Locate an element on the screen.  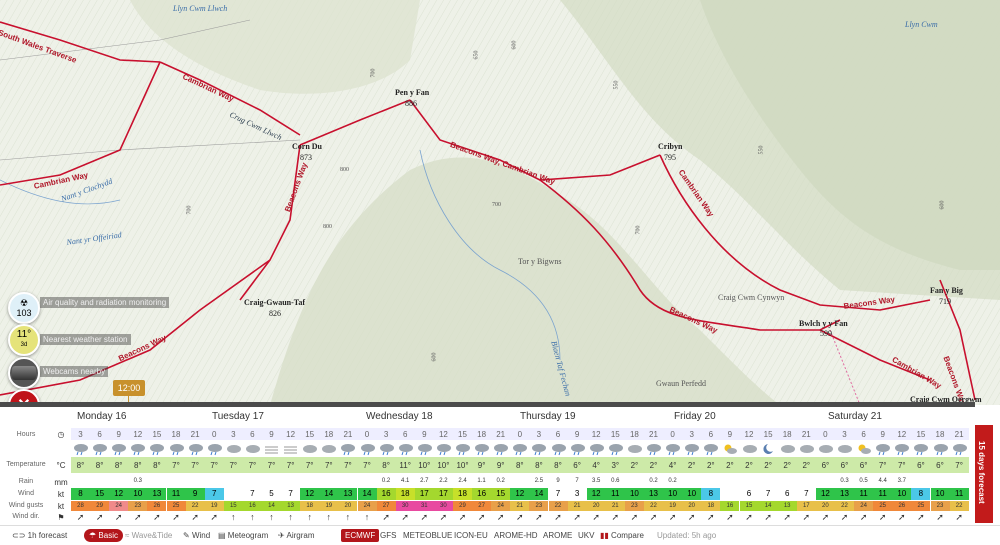
contour-label: 650 is located at coordinates (476, 55).